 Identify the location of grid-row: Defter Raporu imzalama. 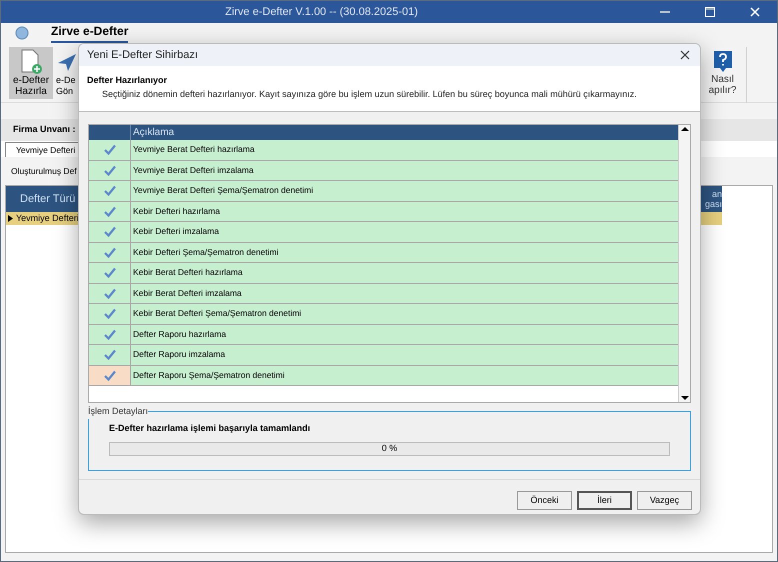
(383, 355).